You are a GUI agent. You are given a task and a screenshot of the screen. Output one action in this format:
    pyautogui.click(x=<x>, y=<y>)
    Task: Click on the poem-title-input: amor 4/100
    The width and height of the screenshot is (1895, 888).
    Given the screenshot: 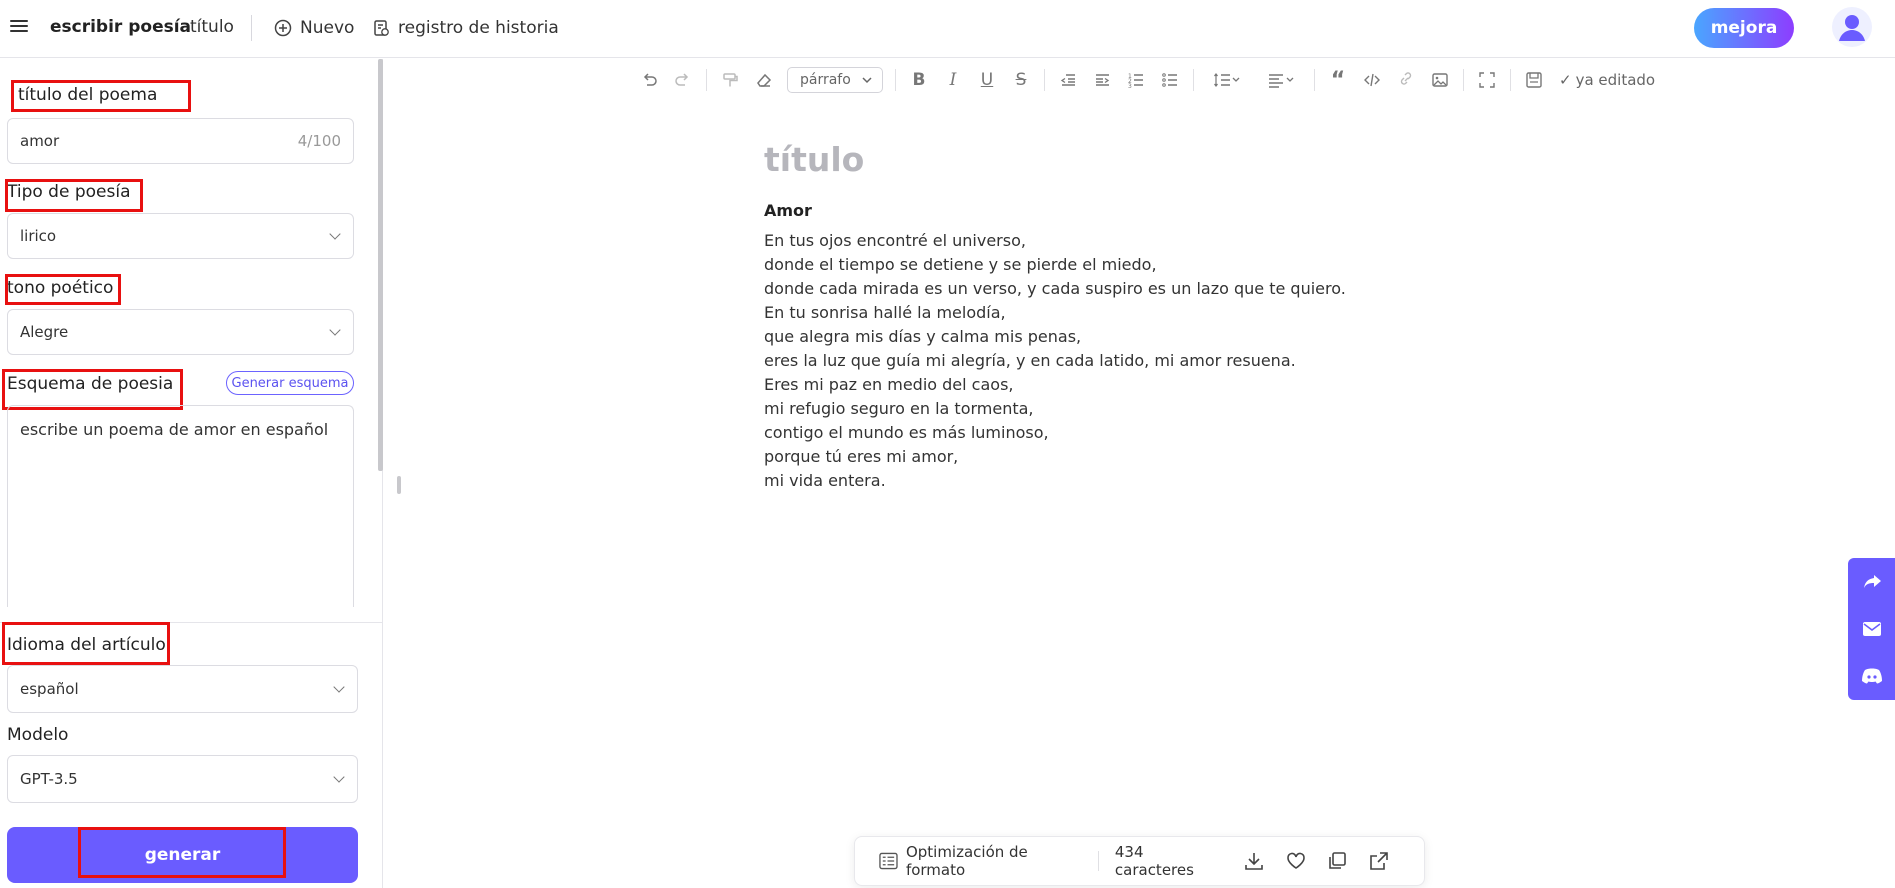 What is the action you would take?
    pyautogui.click(x=180, y=141)
    